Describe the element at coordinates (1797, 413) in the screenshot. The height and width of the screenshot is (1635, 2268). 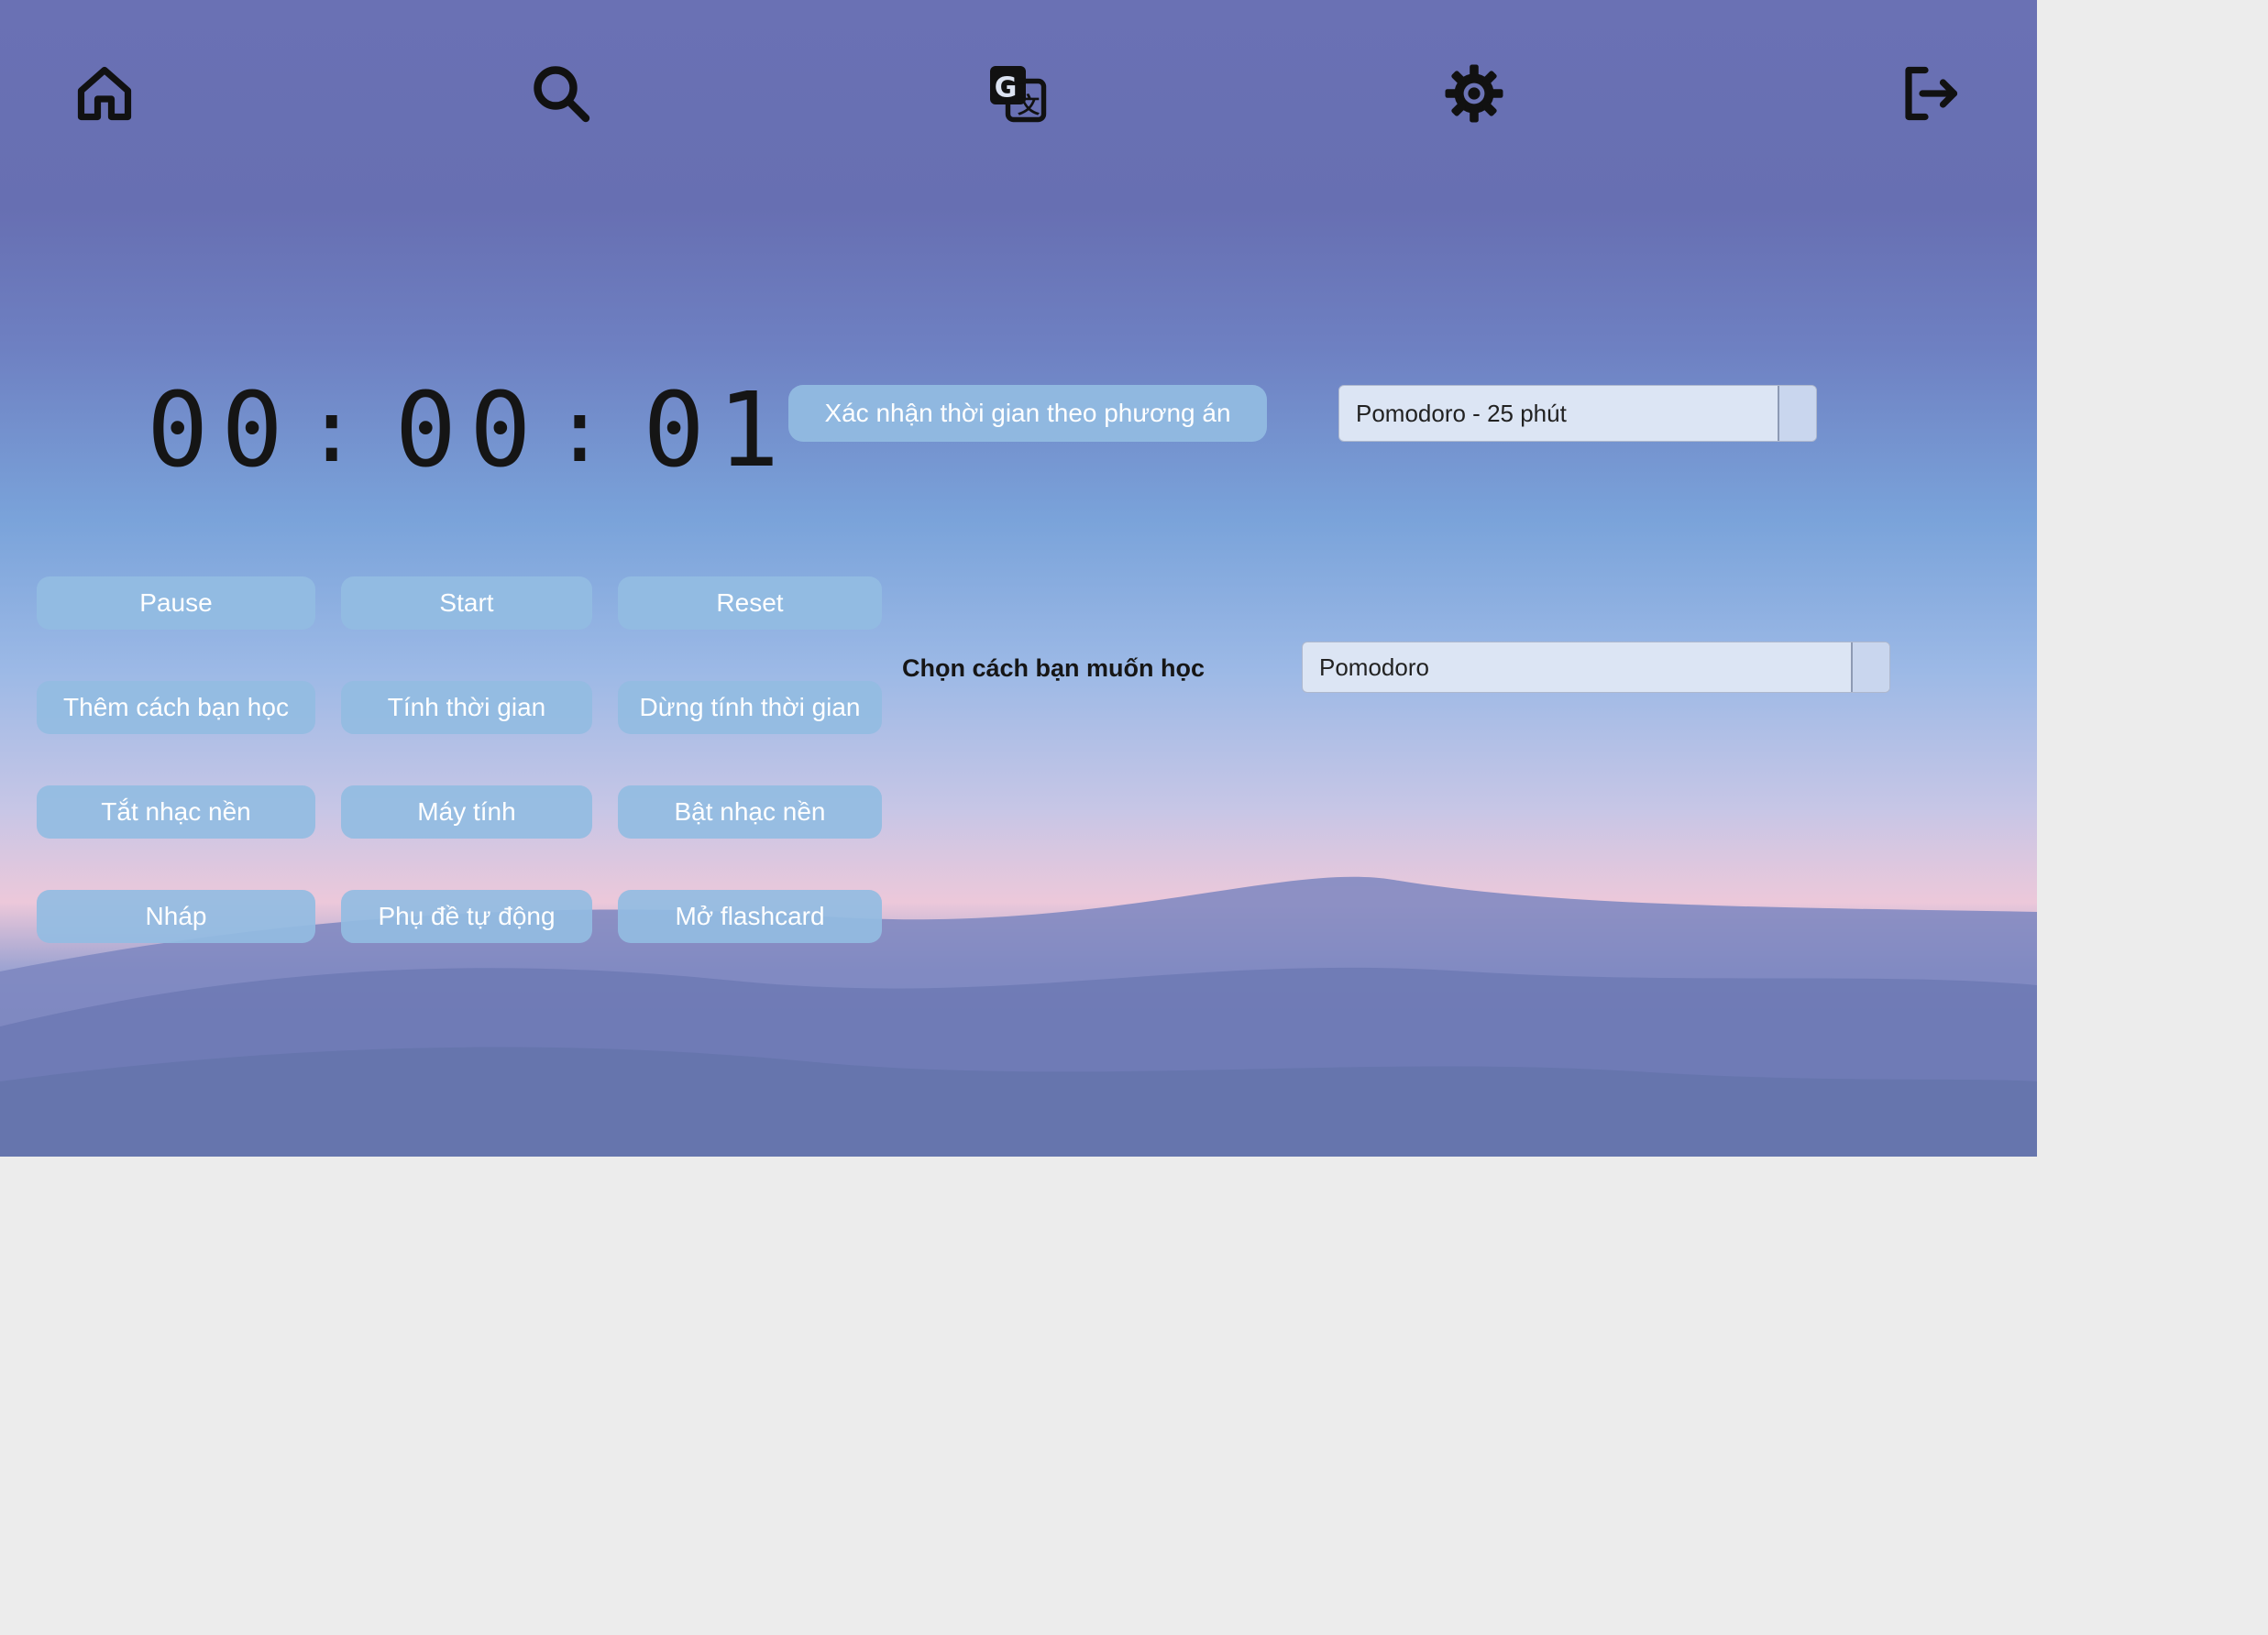
I see `duration-select-toggle` at that location.